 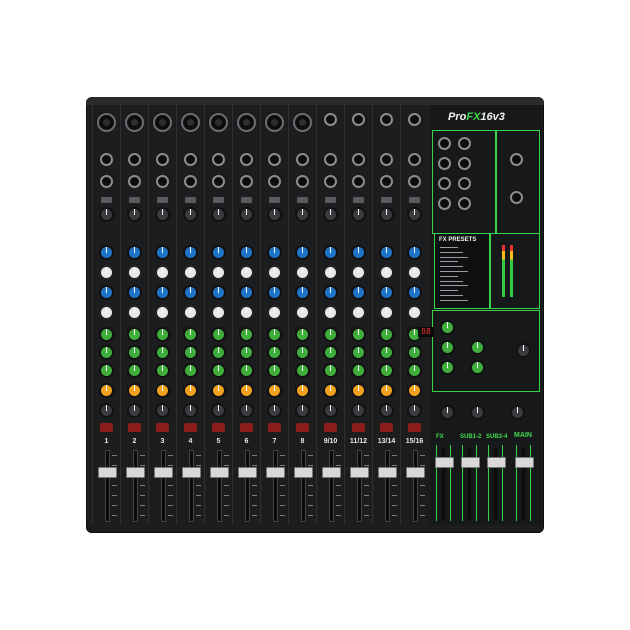 I want to click on fx-fader, so click(x=444, y=462).